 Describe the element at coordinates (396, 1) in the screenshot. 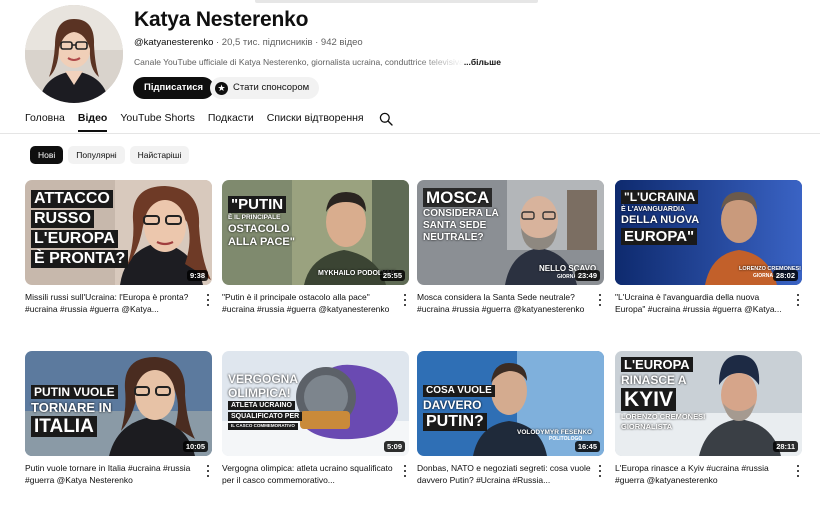

I see `top-scroll-indicator` at that location.